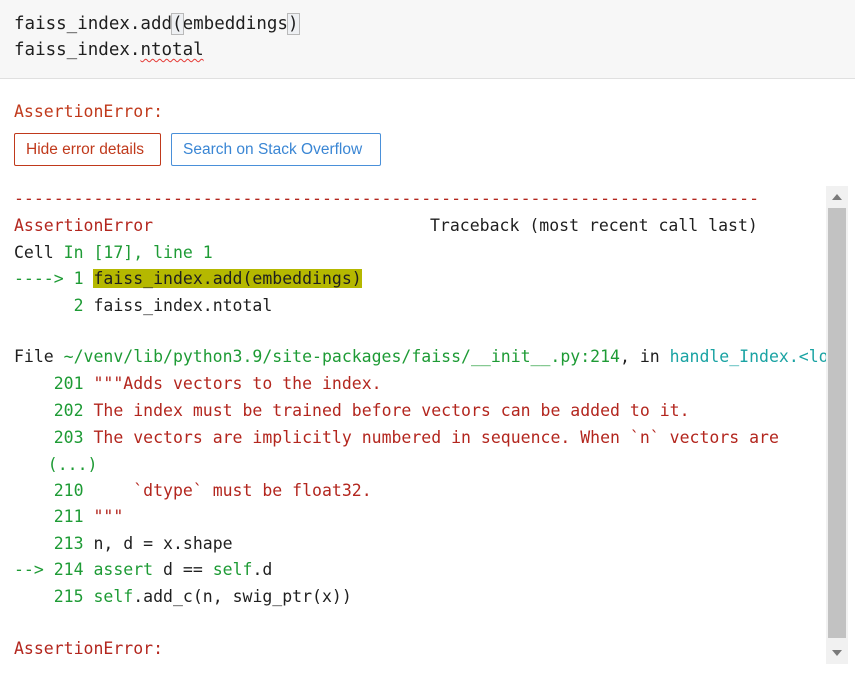 The image size is (855, 681). What do you see at coordinates (108, 516) in the screenshot?
I see `docstring-text: """` at bounding box center [108, 516].